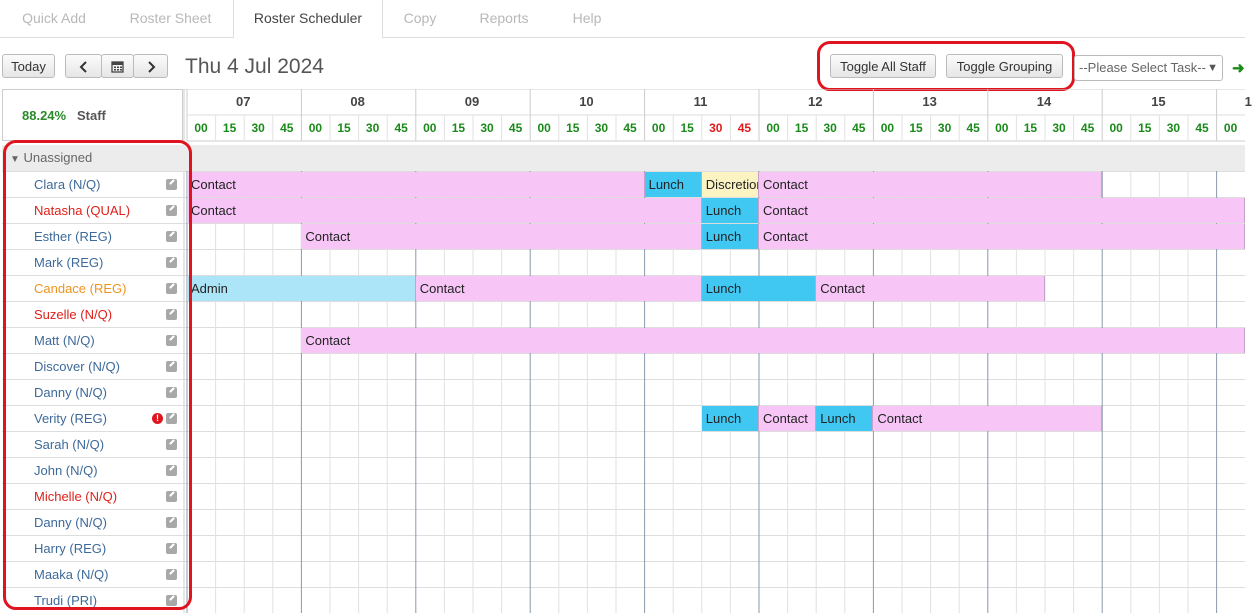  I want to click on tab-roster-sheet: Roster Sheet, so click(170, 18).